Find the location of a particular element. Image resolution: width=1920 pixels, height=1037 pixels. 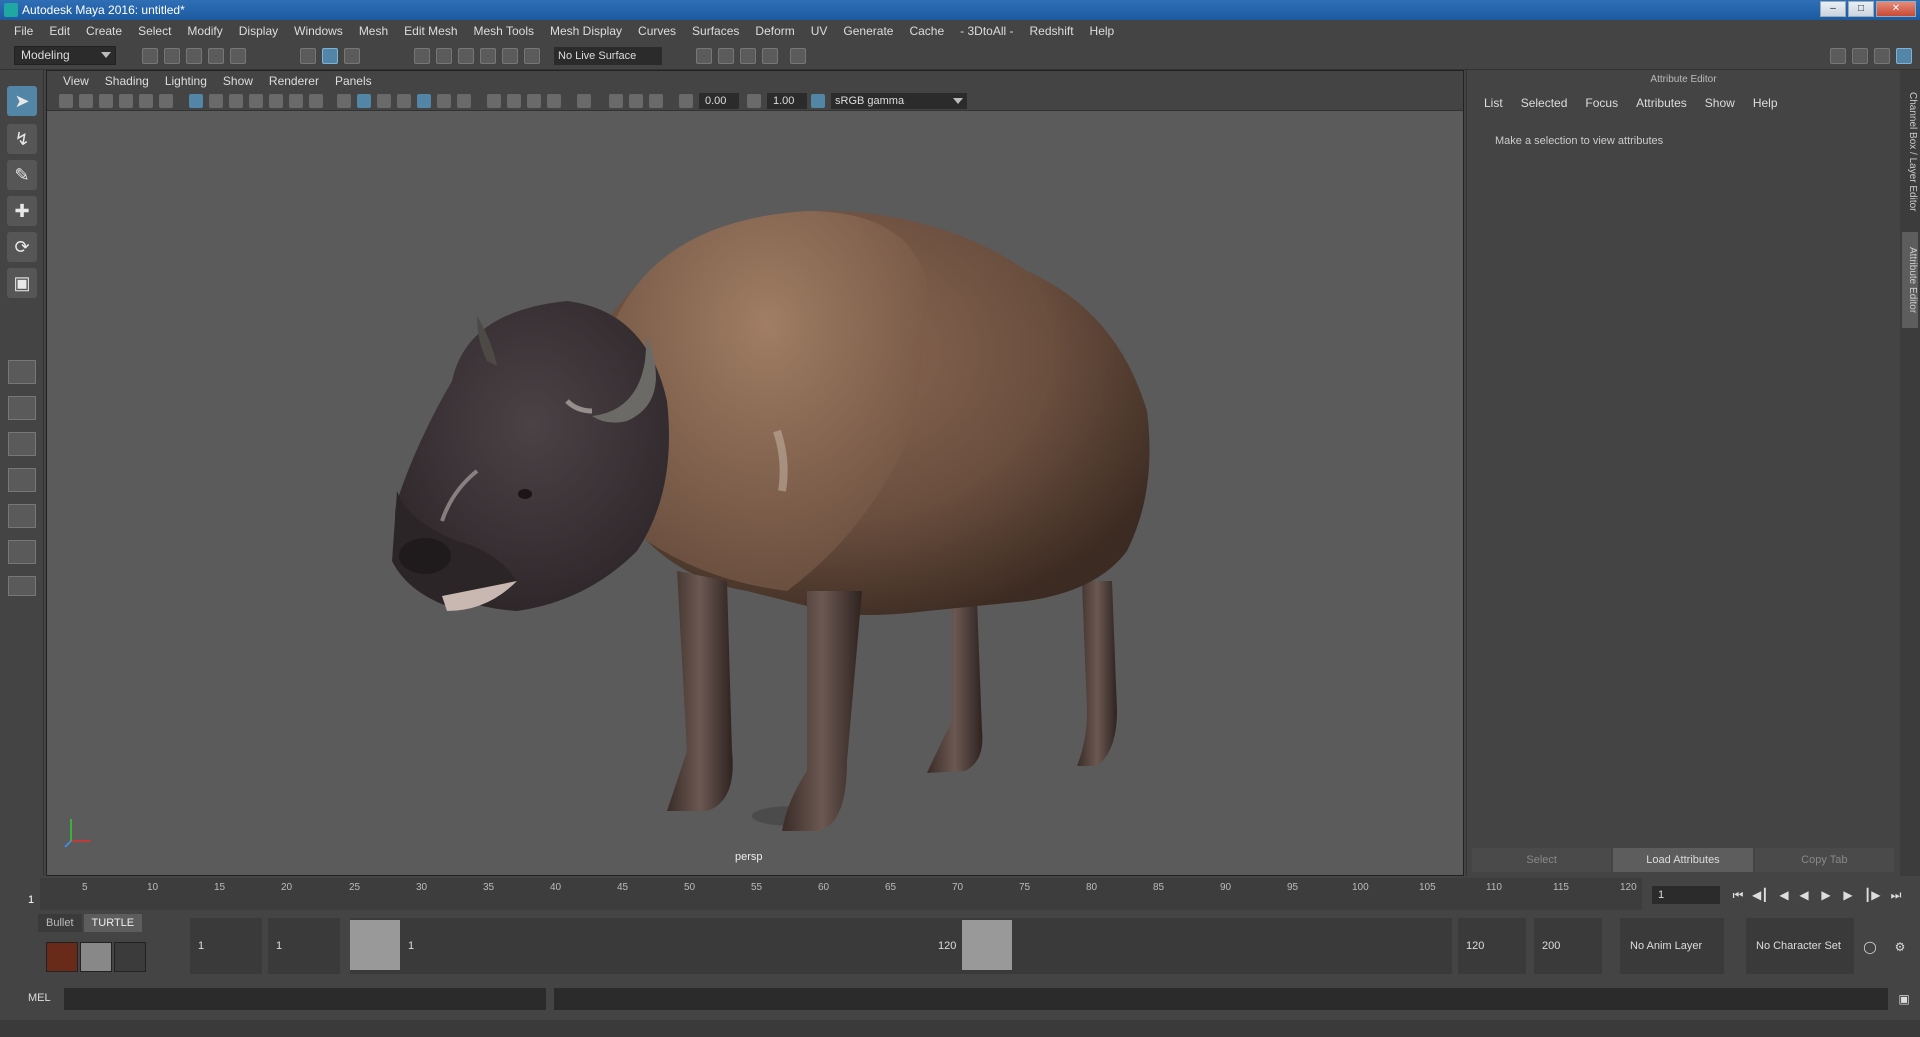

camera-attributes-icon is located at coordinates (86, 101).